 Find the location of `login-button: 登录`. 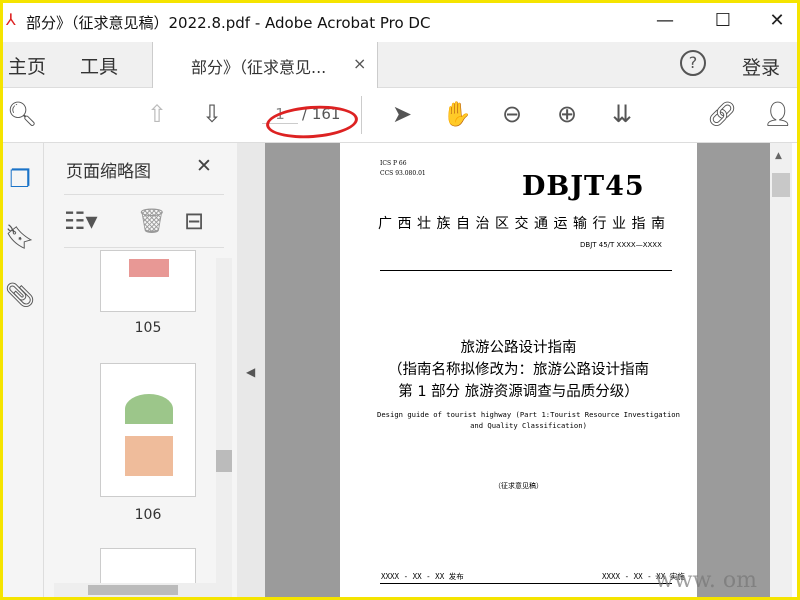

login-button: 登录 is located at coordinates (761, 66).